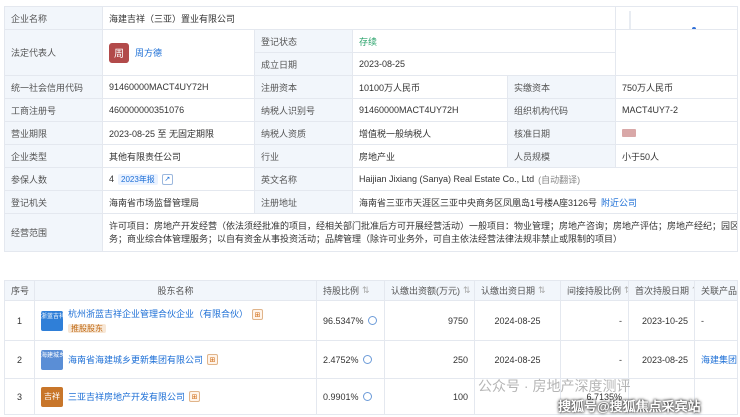 This screenshot has width=740, height=417. I want to click on industry-value: 房地产业, so click(430, 156).